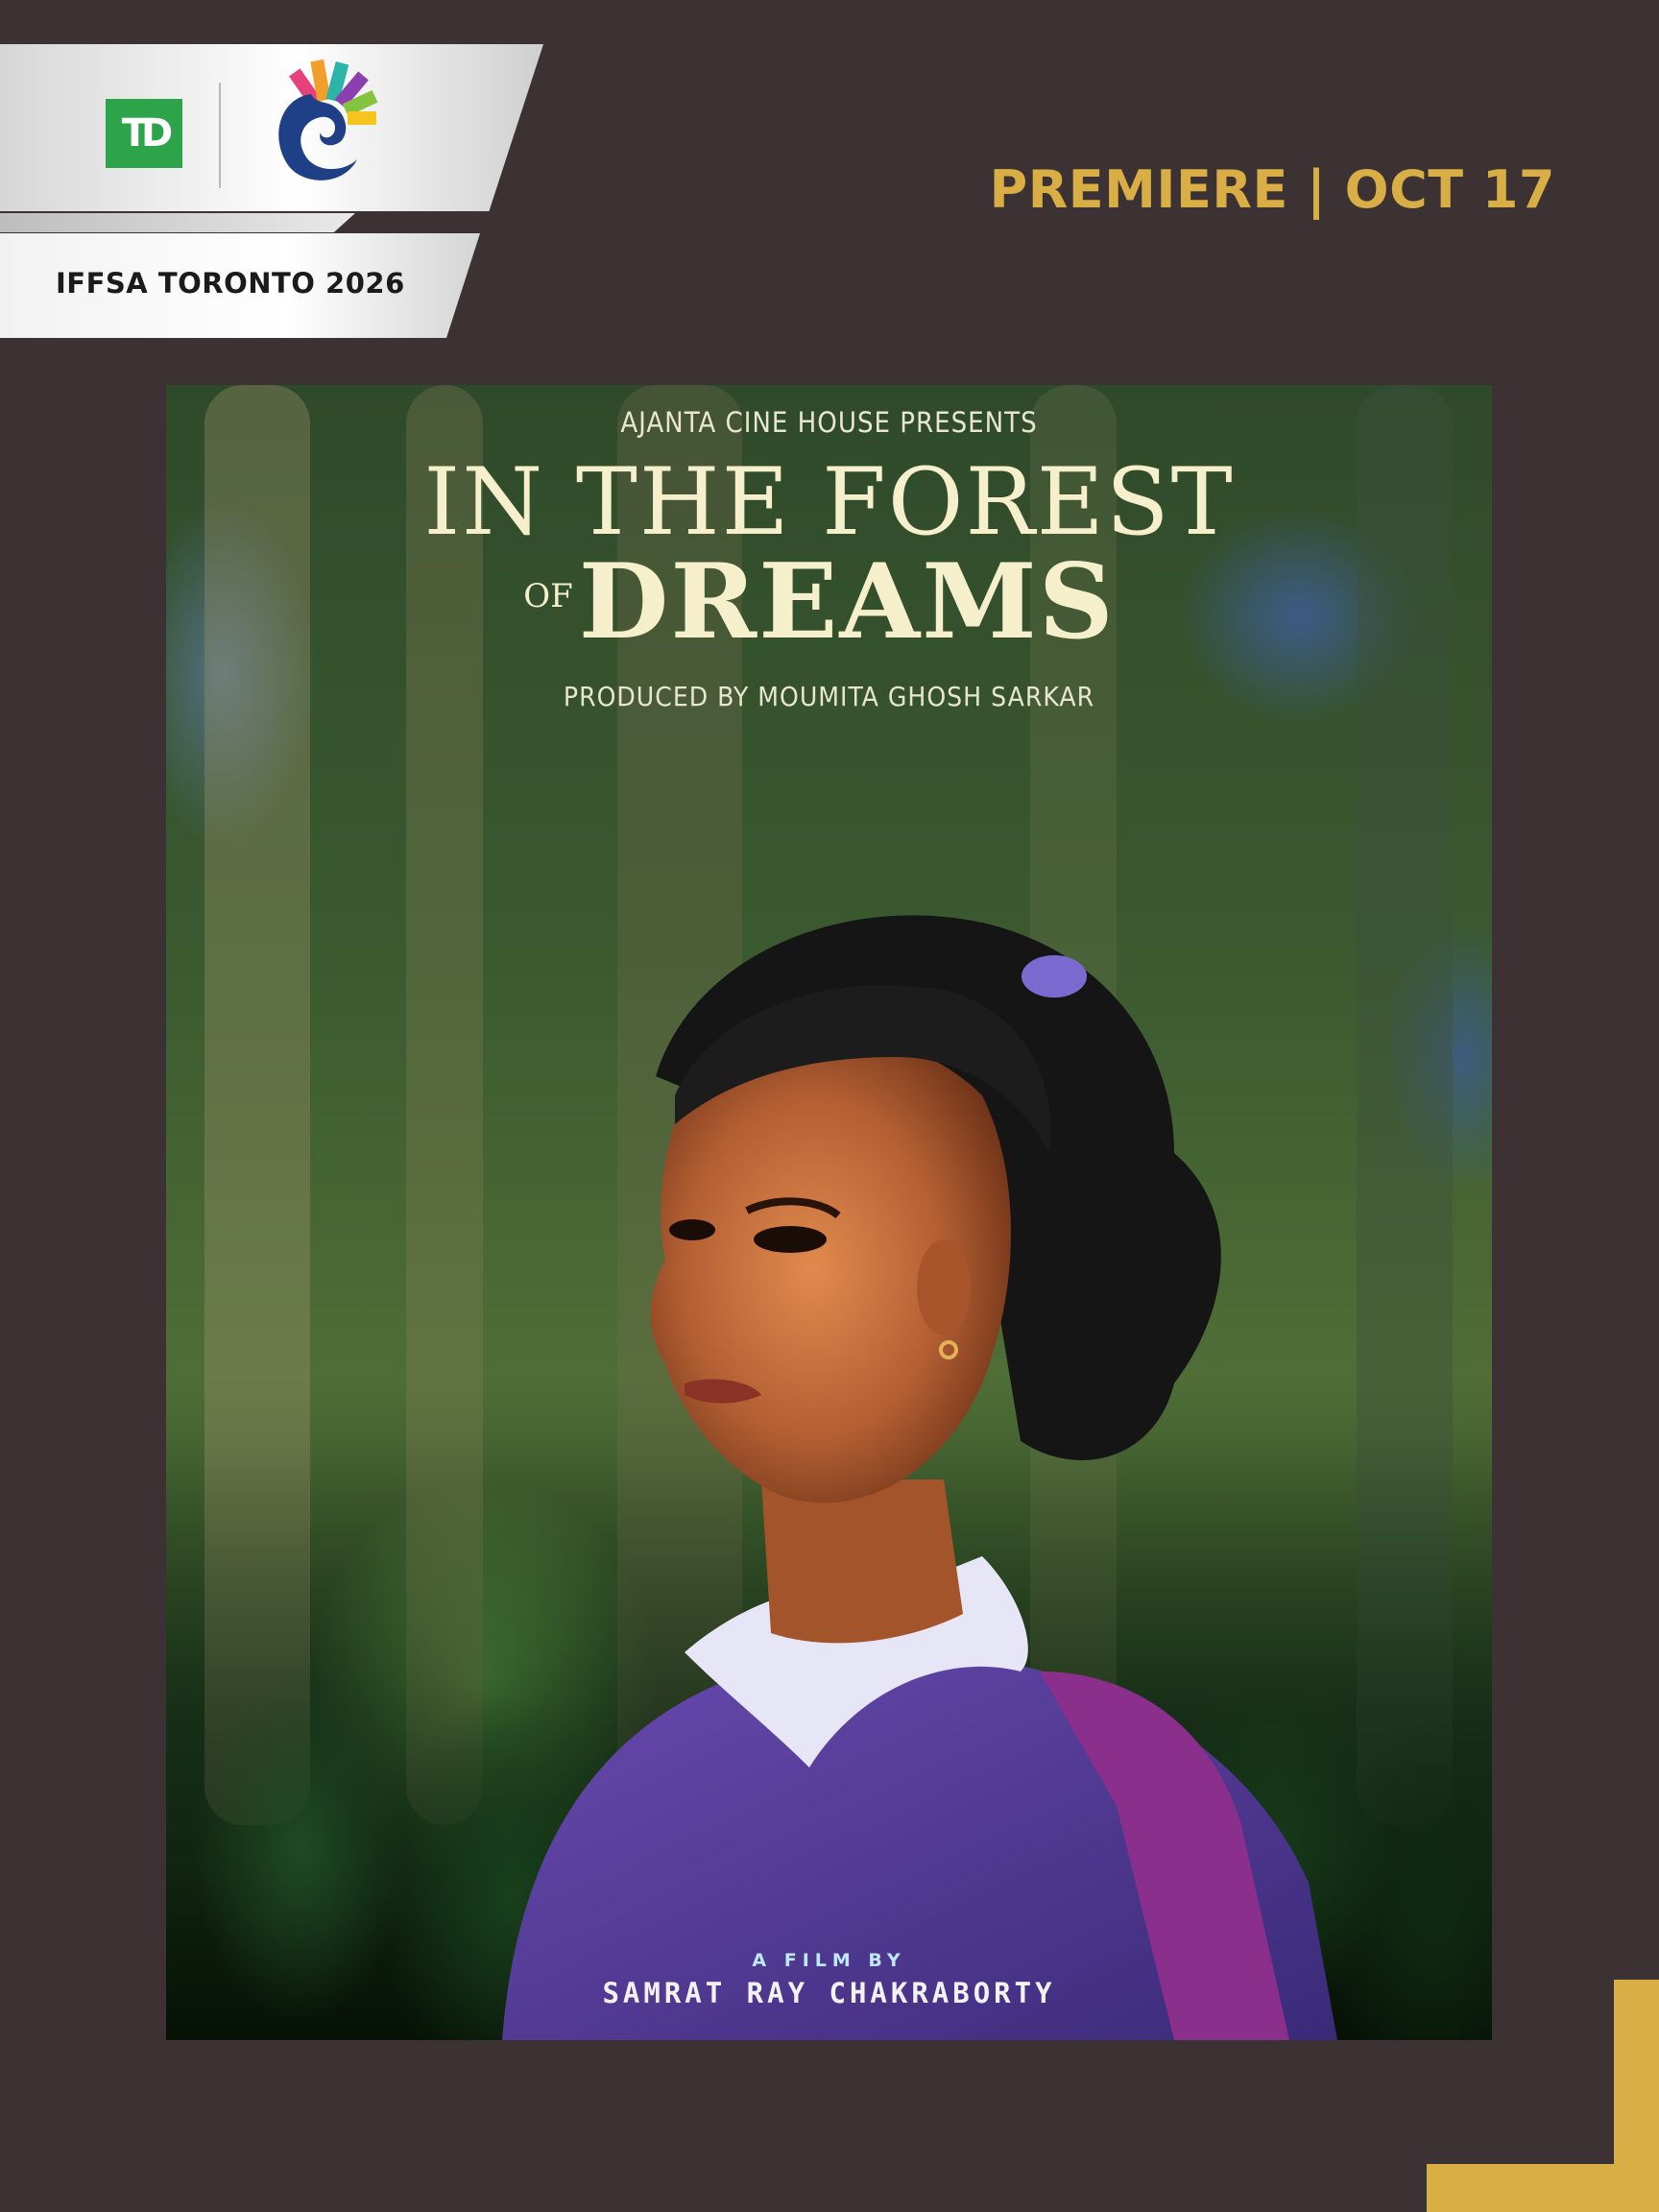 Image resolution: width=1659 pixels, height=2212 pixels. Describe the element at coordinates (548, 596) in the screenshot. I see `poster-title-of: OF` at that location.